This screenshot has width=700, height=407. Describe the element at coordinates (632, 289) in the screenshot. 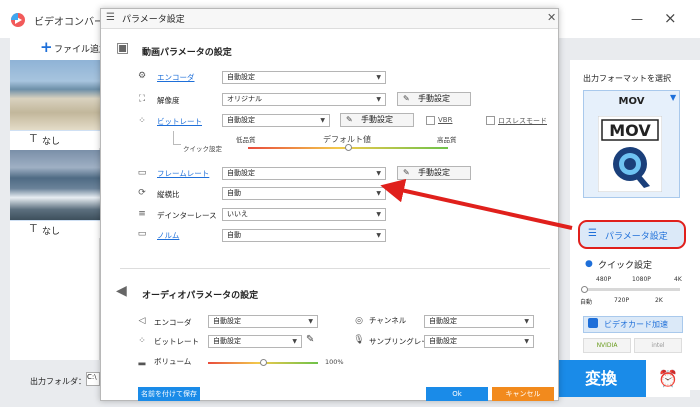

I see `quick-setting-slider` at that location.